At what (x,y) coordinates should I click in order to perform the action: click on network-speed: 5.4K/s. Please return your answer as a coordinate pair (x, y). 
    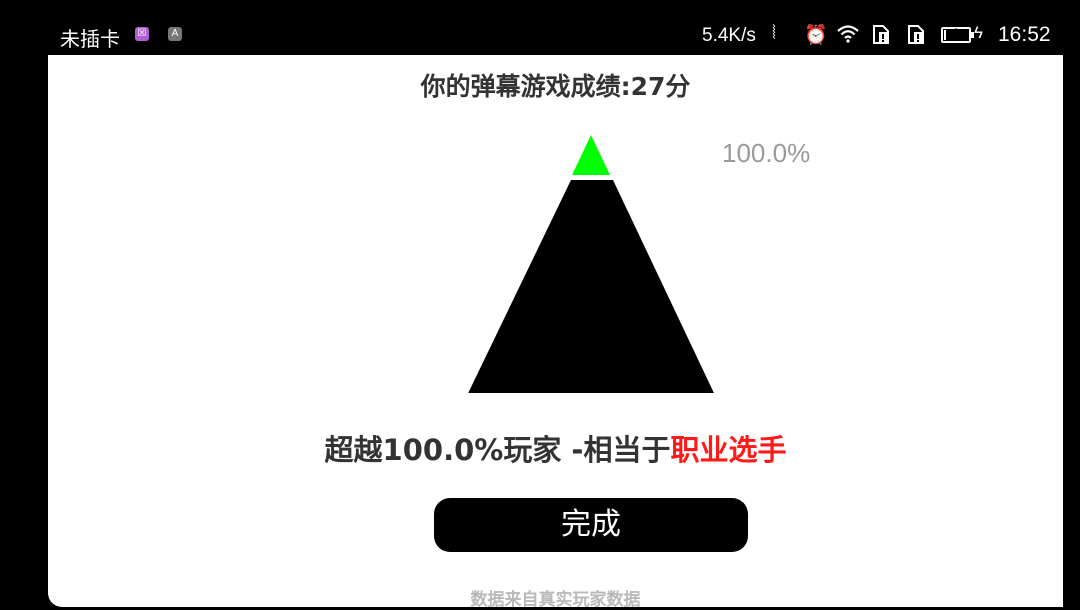
    Looking at the image, I should click on (729, 35).